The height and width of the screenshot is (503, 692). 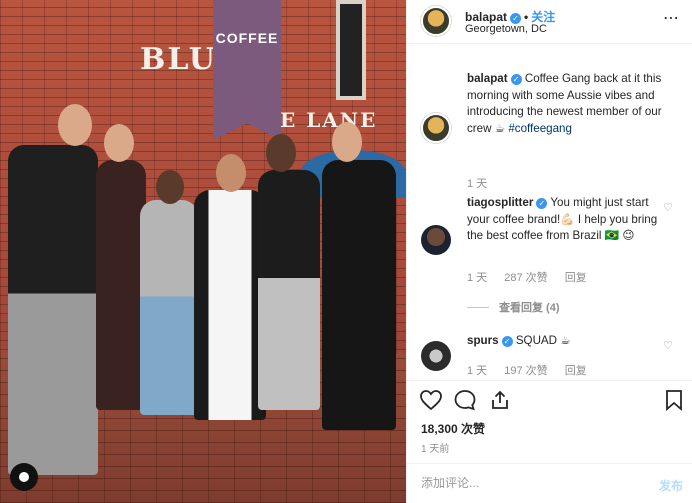 I want to click on person-5-head, so click(x=281, y=153).